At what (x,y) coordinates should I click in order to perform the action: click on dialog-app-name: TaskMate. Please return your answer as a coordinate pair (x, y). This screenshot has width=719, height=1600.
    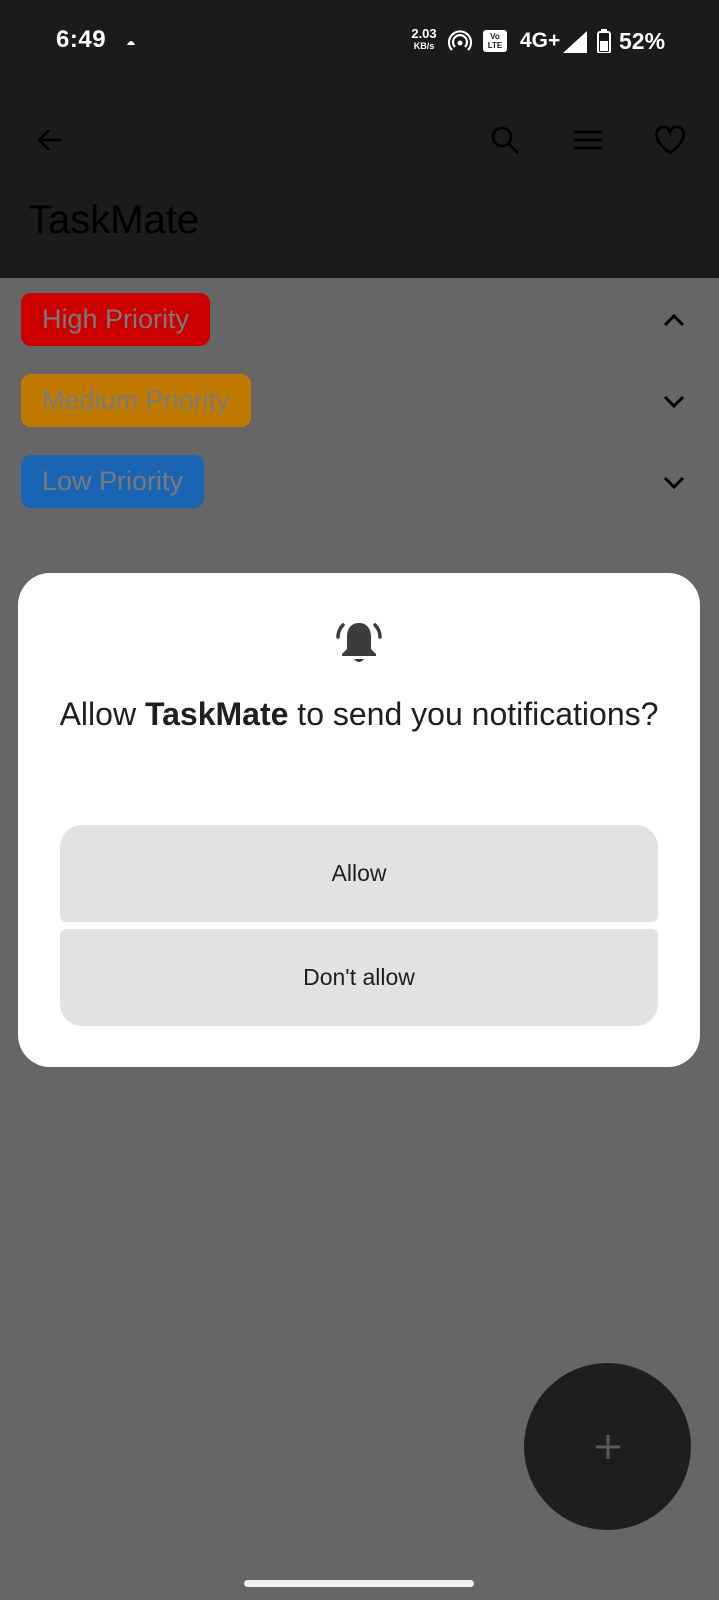
    Looking at the image, I should click on (216, 714).